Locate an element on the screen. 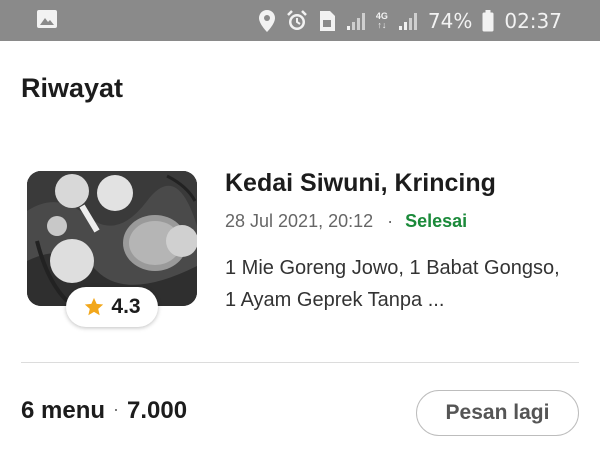 Image resolution: width=600 pixels, height=450 pixels. rating-value: 4.3 is located at coordinates (126, 306).